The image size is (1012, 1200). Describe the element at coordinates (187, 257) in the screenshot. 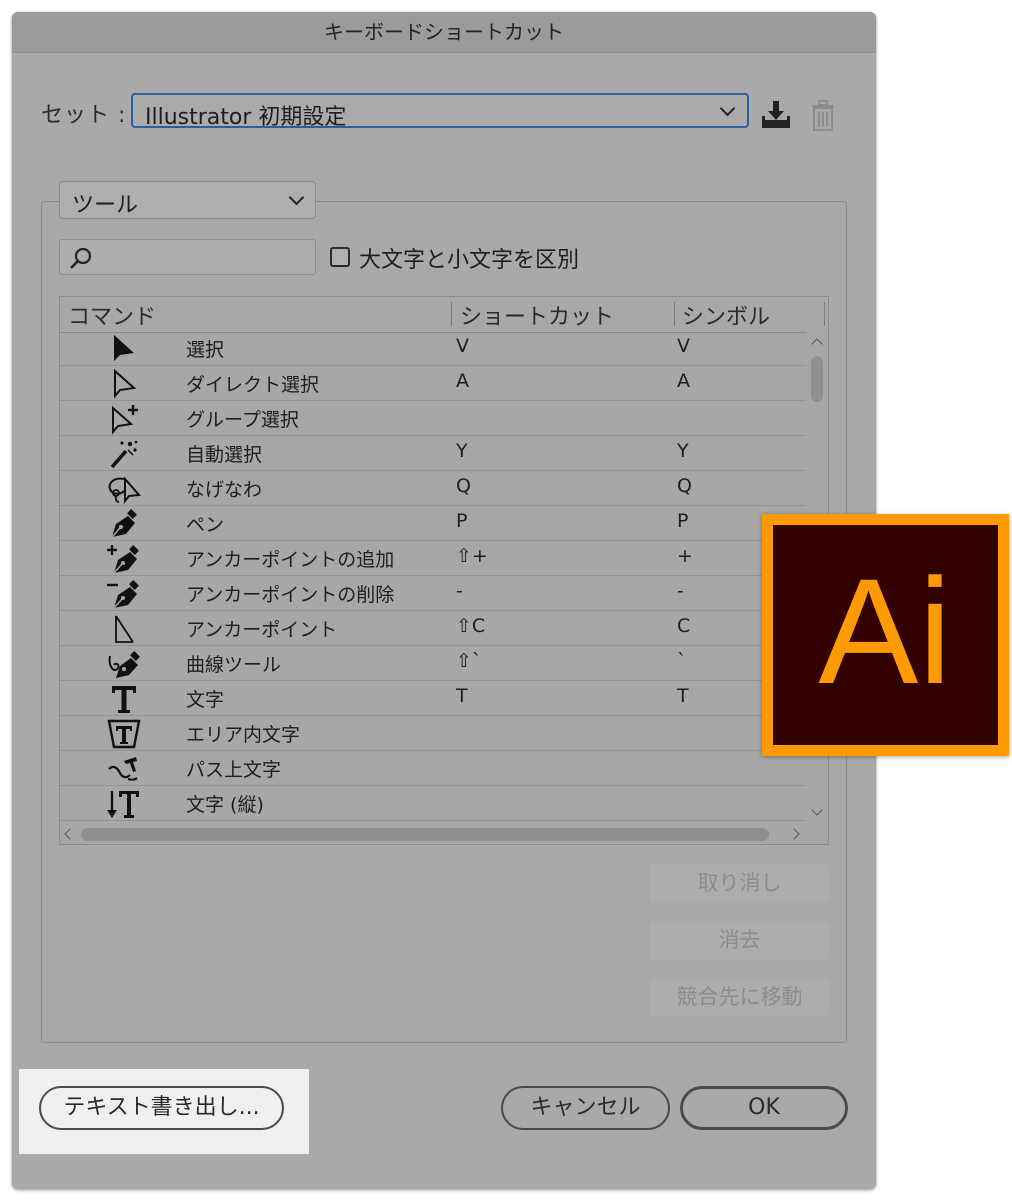

I see `search-input` at that location.